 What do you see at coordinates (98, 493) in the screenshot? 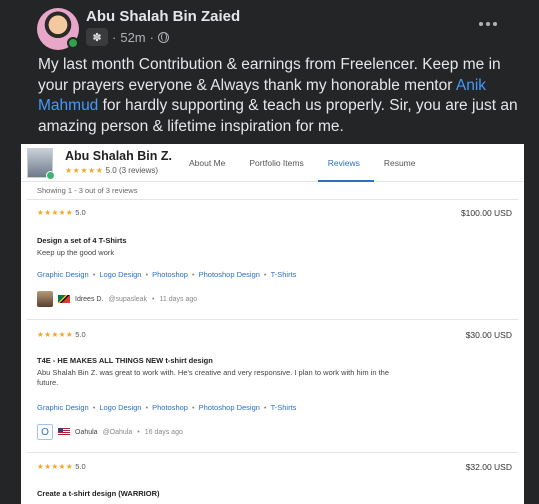
I see `review-title: Create a t-shirt design (WARRIOR)` at bounding box center [98, 493].